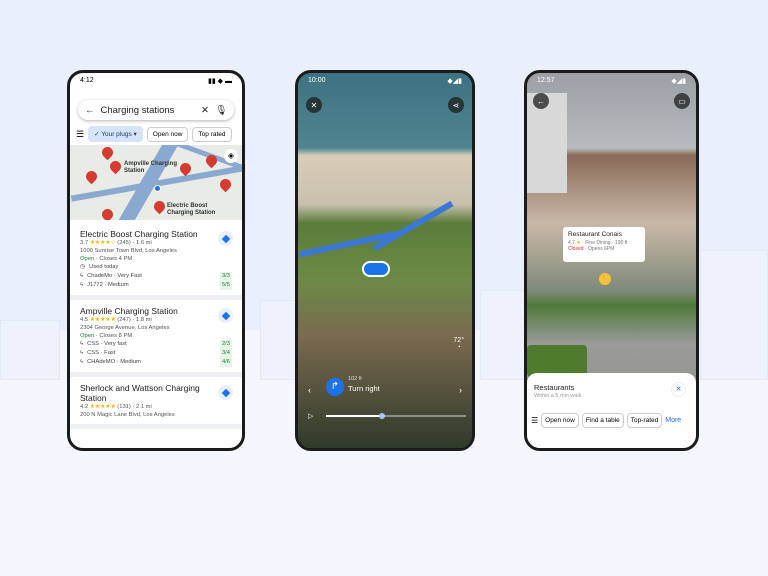  I want to click on signal-wifi-battery-icon: ▮▮ ◆ ▬, so click(220, 81).